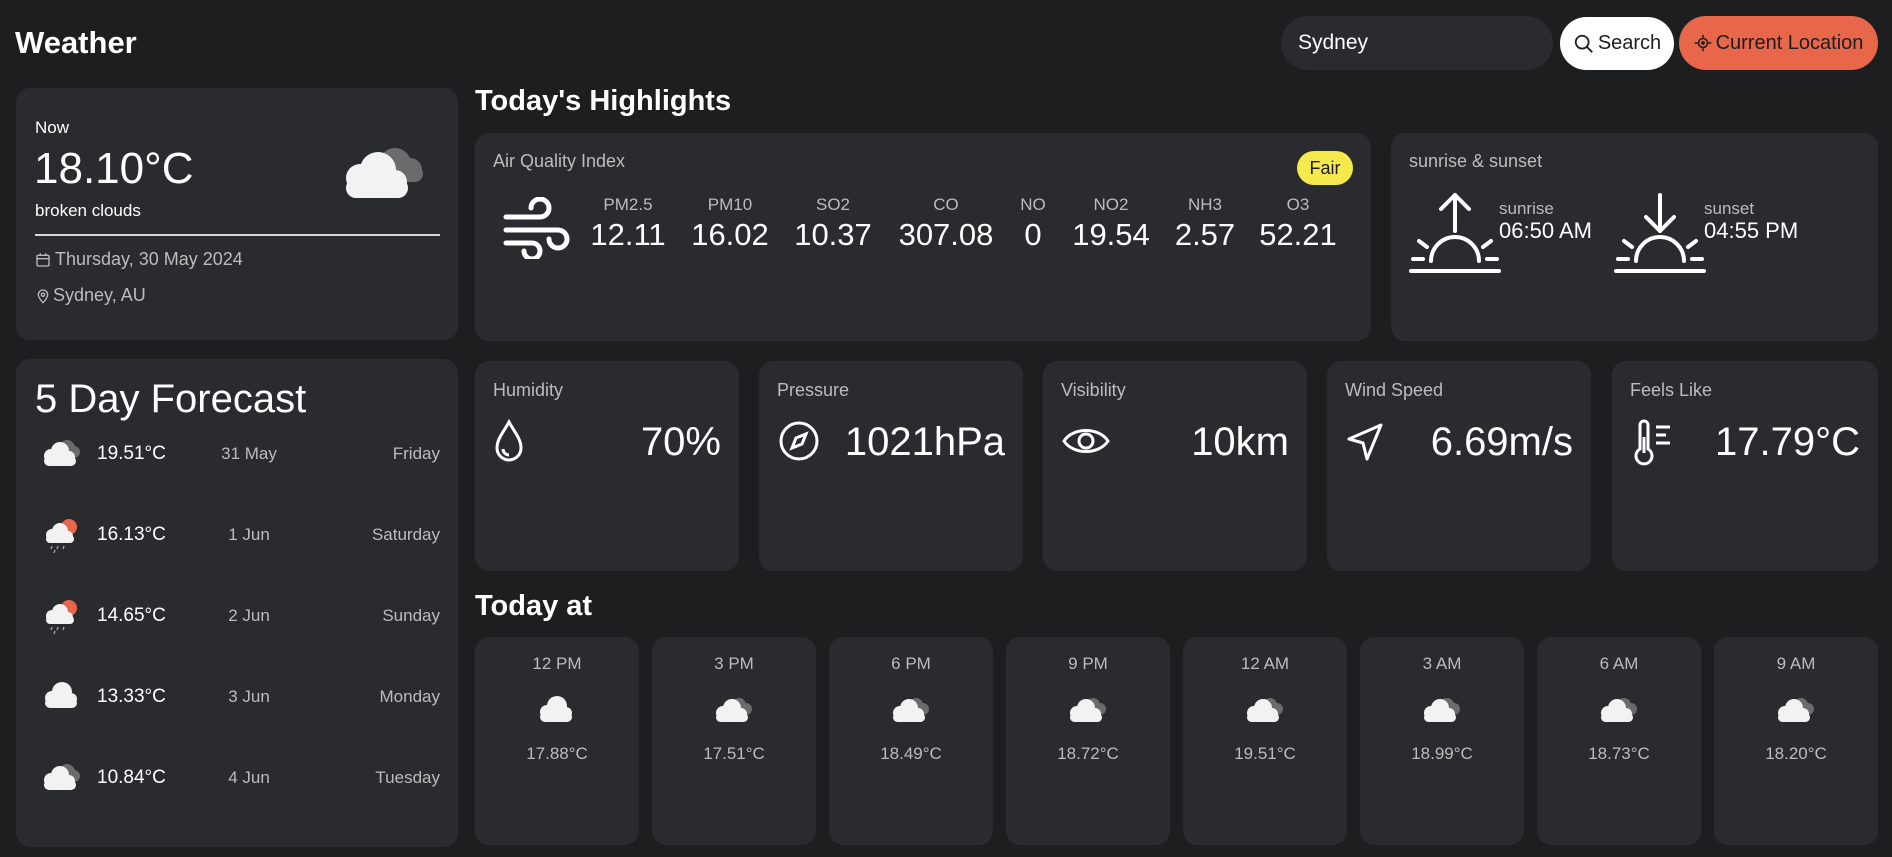  Describe the element at coordinates (1617, 43) in the screenshot. I see `search-button: Search` at that location.